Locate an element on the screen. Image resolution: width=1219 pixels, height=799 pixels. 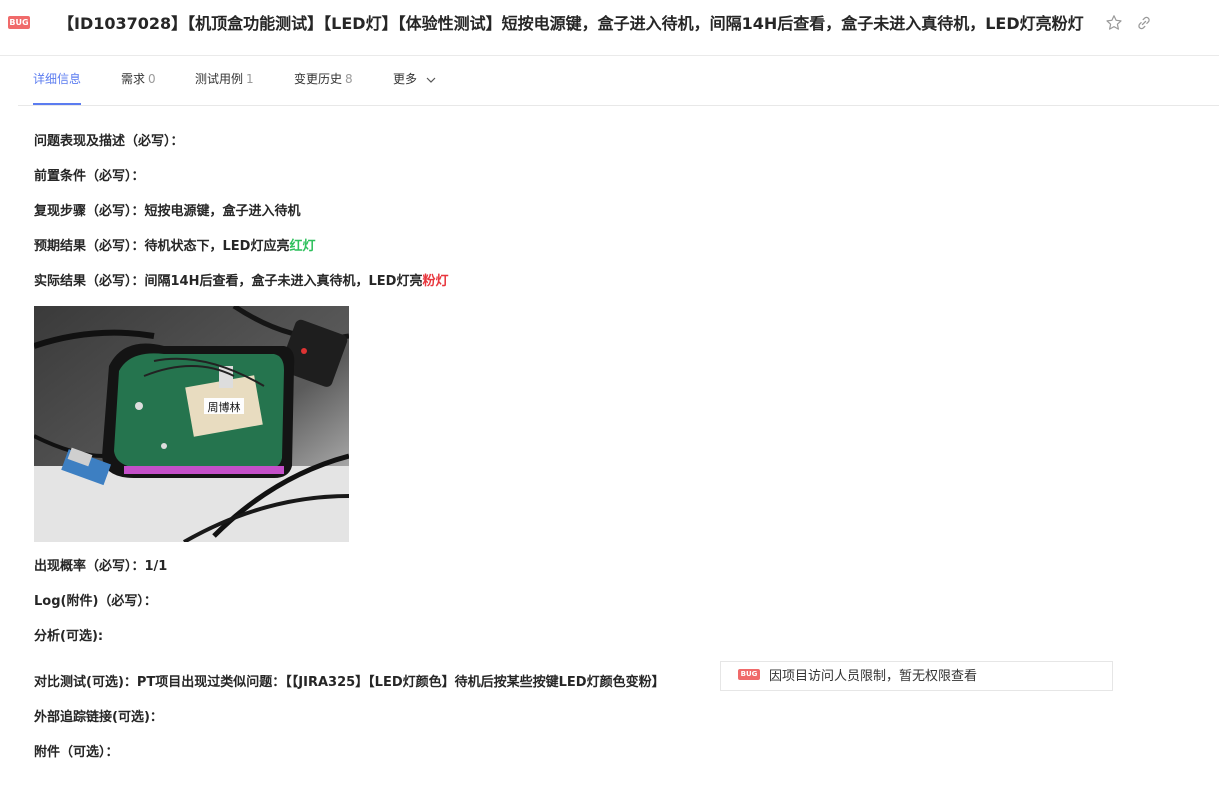
field-attachment: 附件（可选）： is located at coordinates (76, 753).